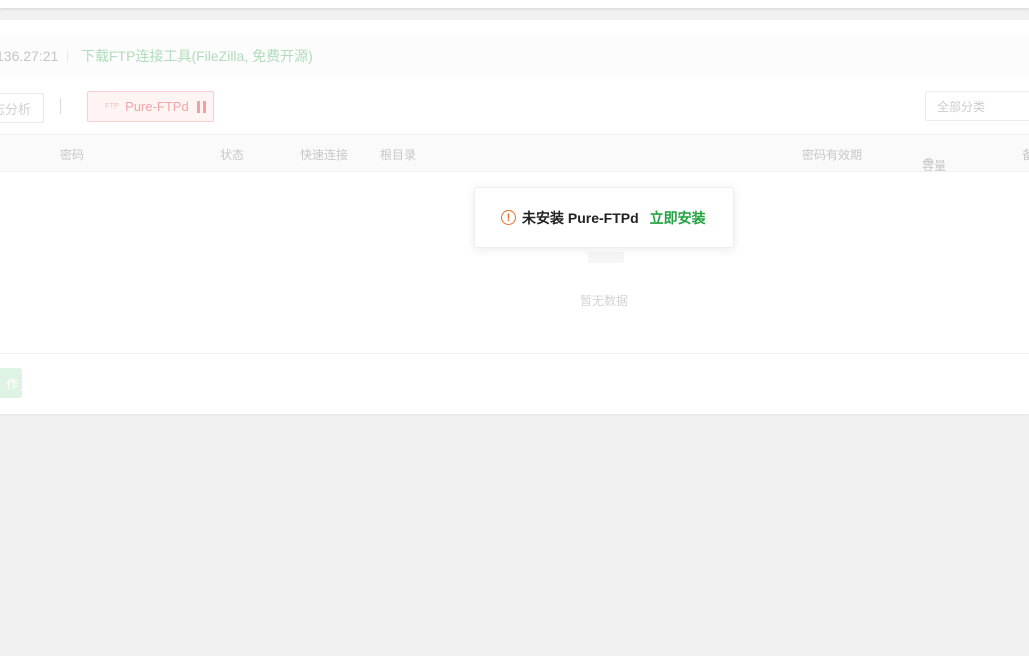  I want to click on warning-icon: !, so click(508, 217).